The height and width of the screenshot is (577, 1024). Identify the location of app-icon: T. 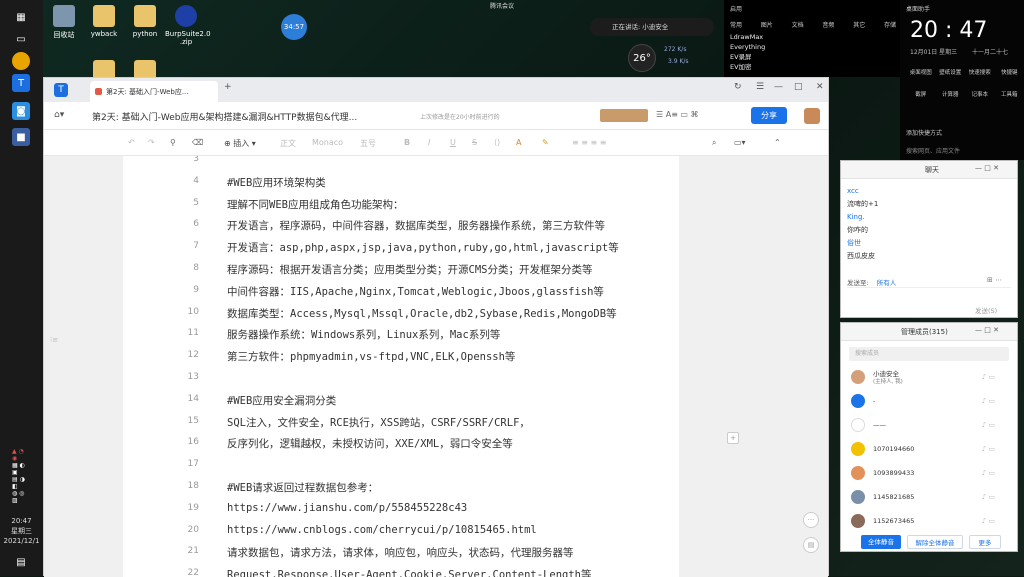
(21, 83).